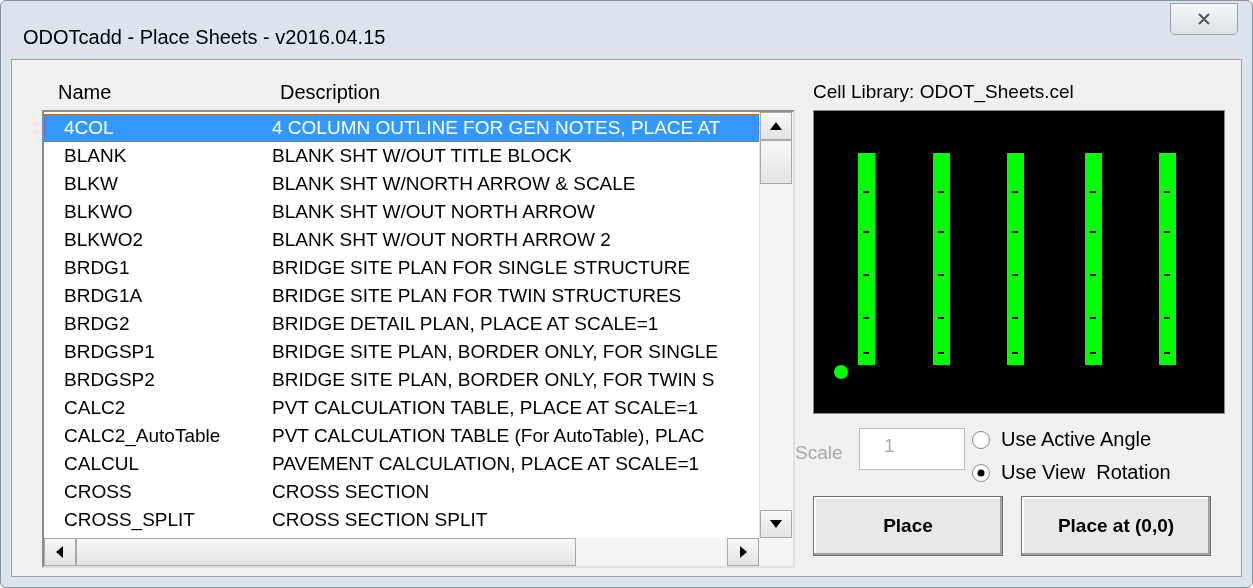  I want to click on list-row: BLKW BLANK SHT W/NORTH ARROW & SCALE, so click(401, 184).